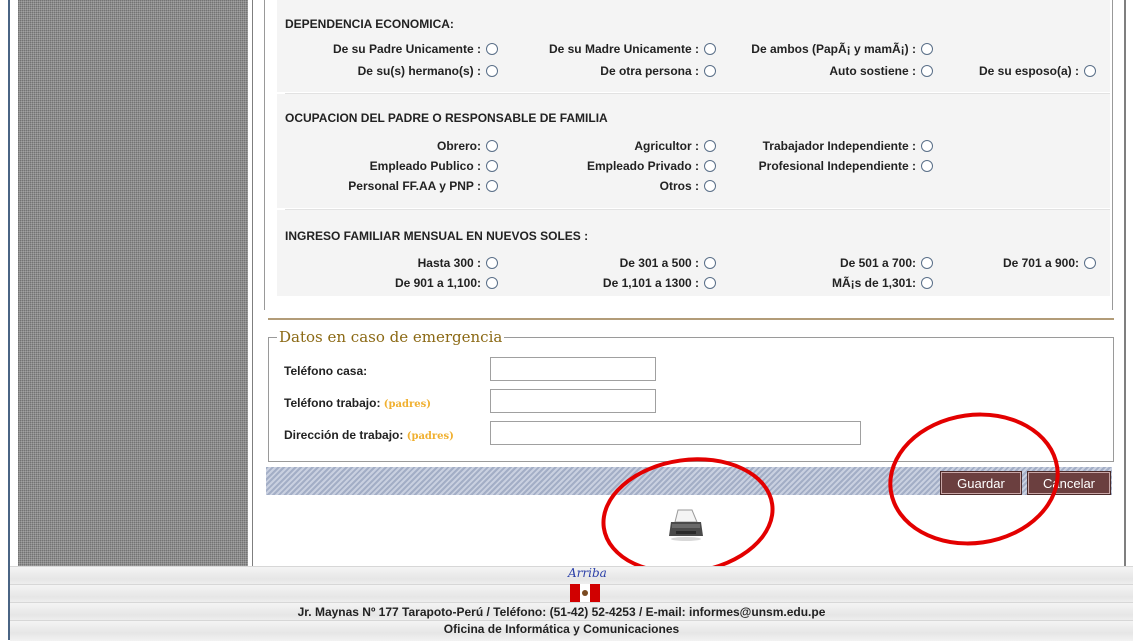  Describe the element at coordinates (846, 166) in the screenshot. I see `option-profesional-independiente: Profesional Independiente :` at that location.